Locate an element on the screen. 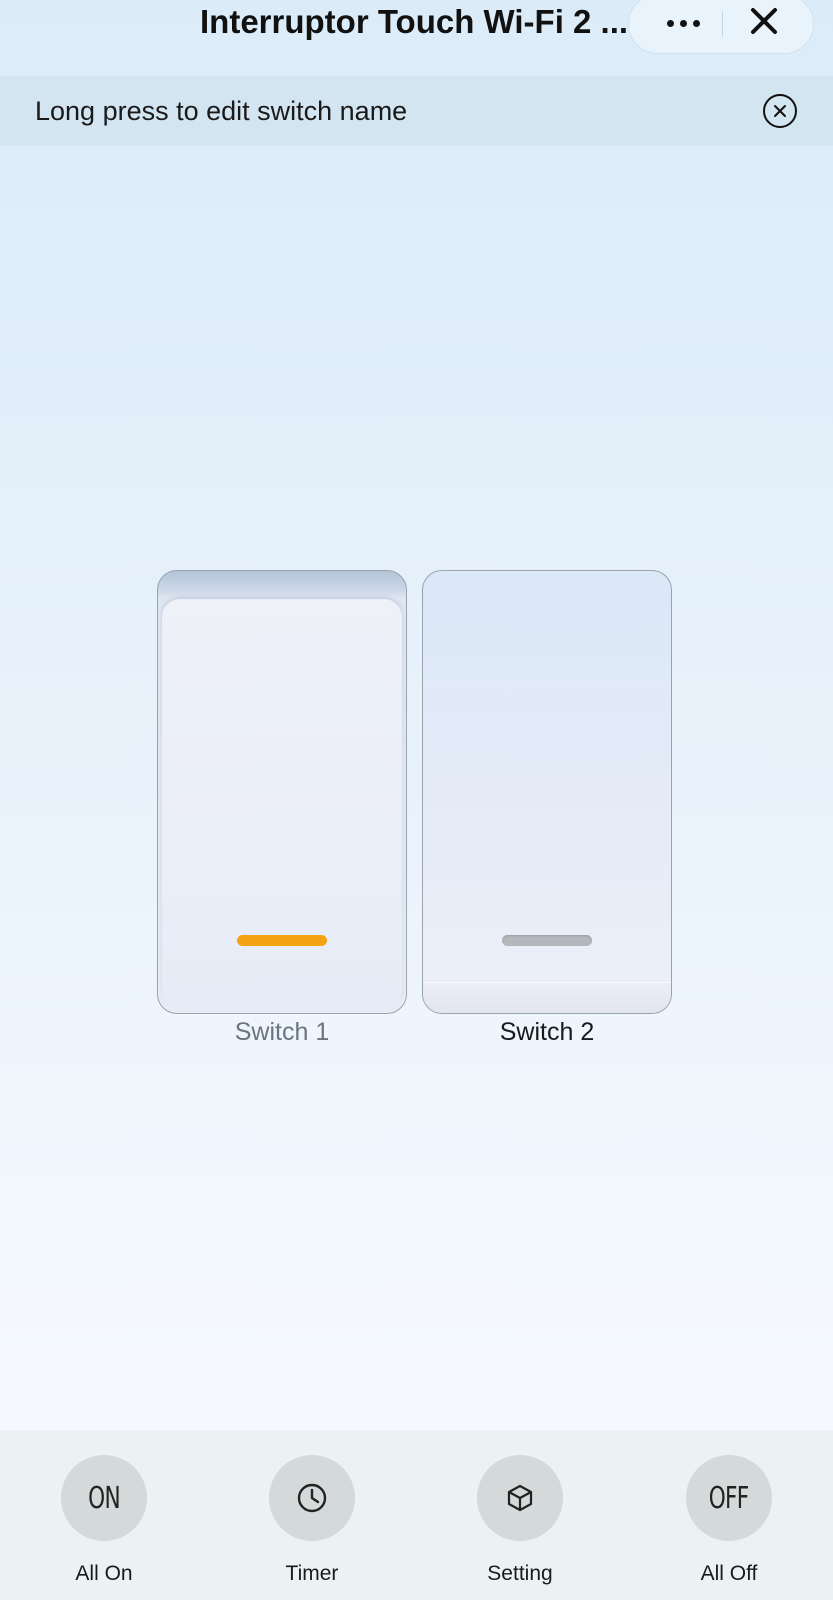  timer-button is located at coordinates (312, 1498).